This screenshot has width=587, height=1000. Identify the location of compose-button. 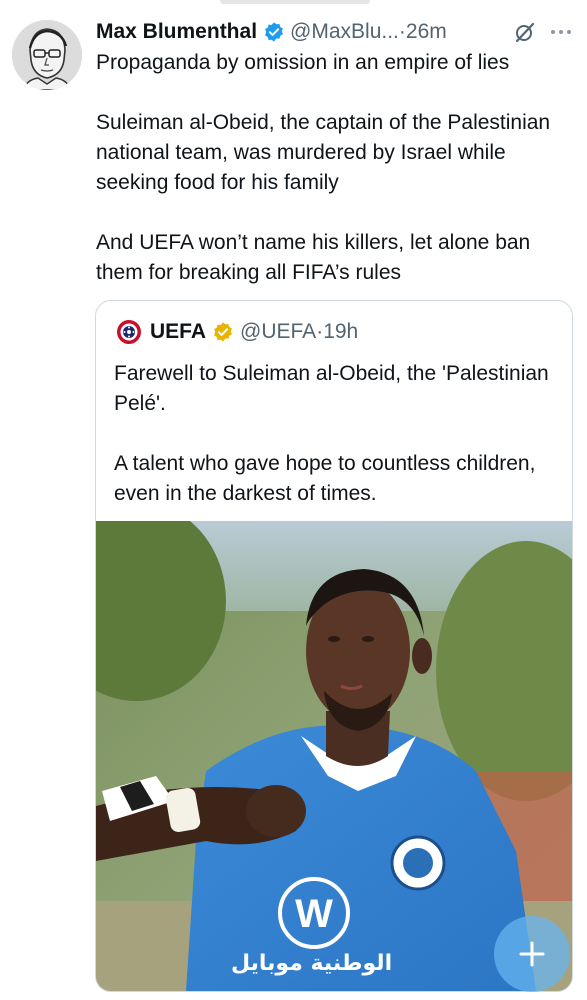
(532, 954).